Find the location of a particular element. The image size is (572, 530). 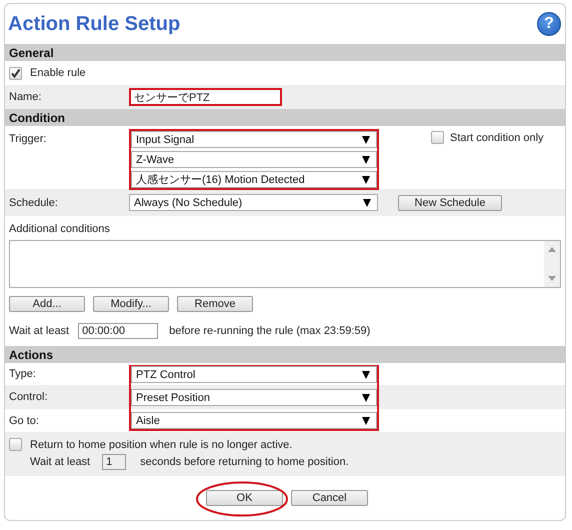

dropdown: PTZ Control is located at coordinates (254, 374).